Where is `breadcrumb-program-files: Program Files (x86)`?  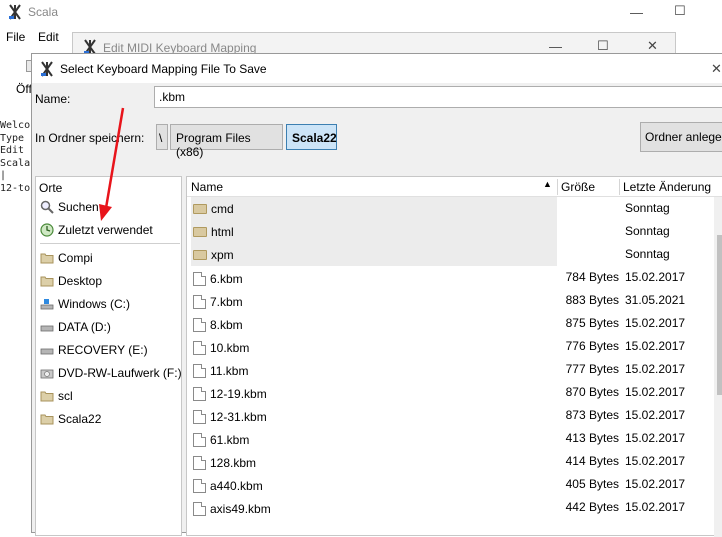
breadcrumb-program-files: Program Files (x86) is located at coordinates (226, 141).